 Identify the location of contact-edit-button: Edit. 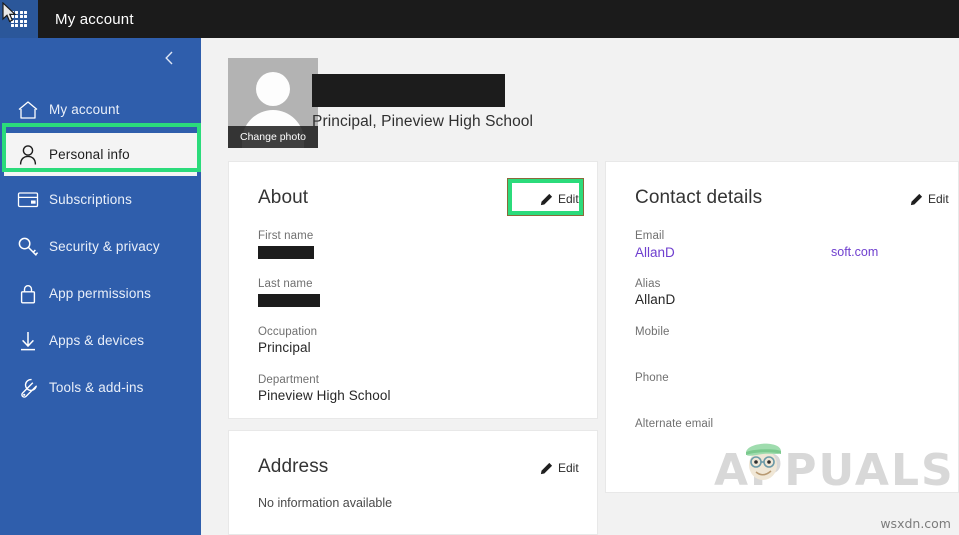
(929, 199).